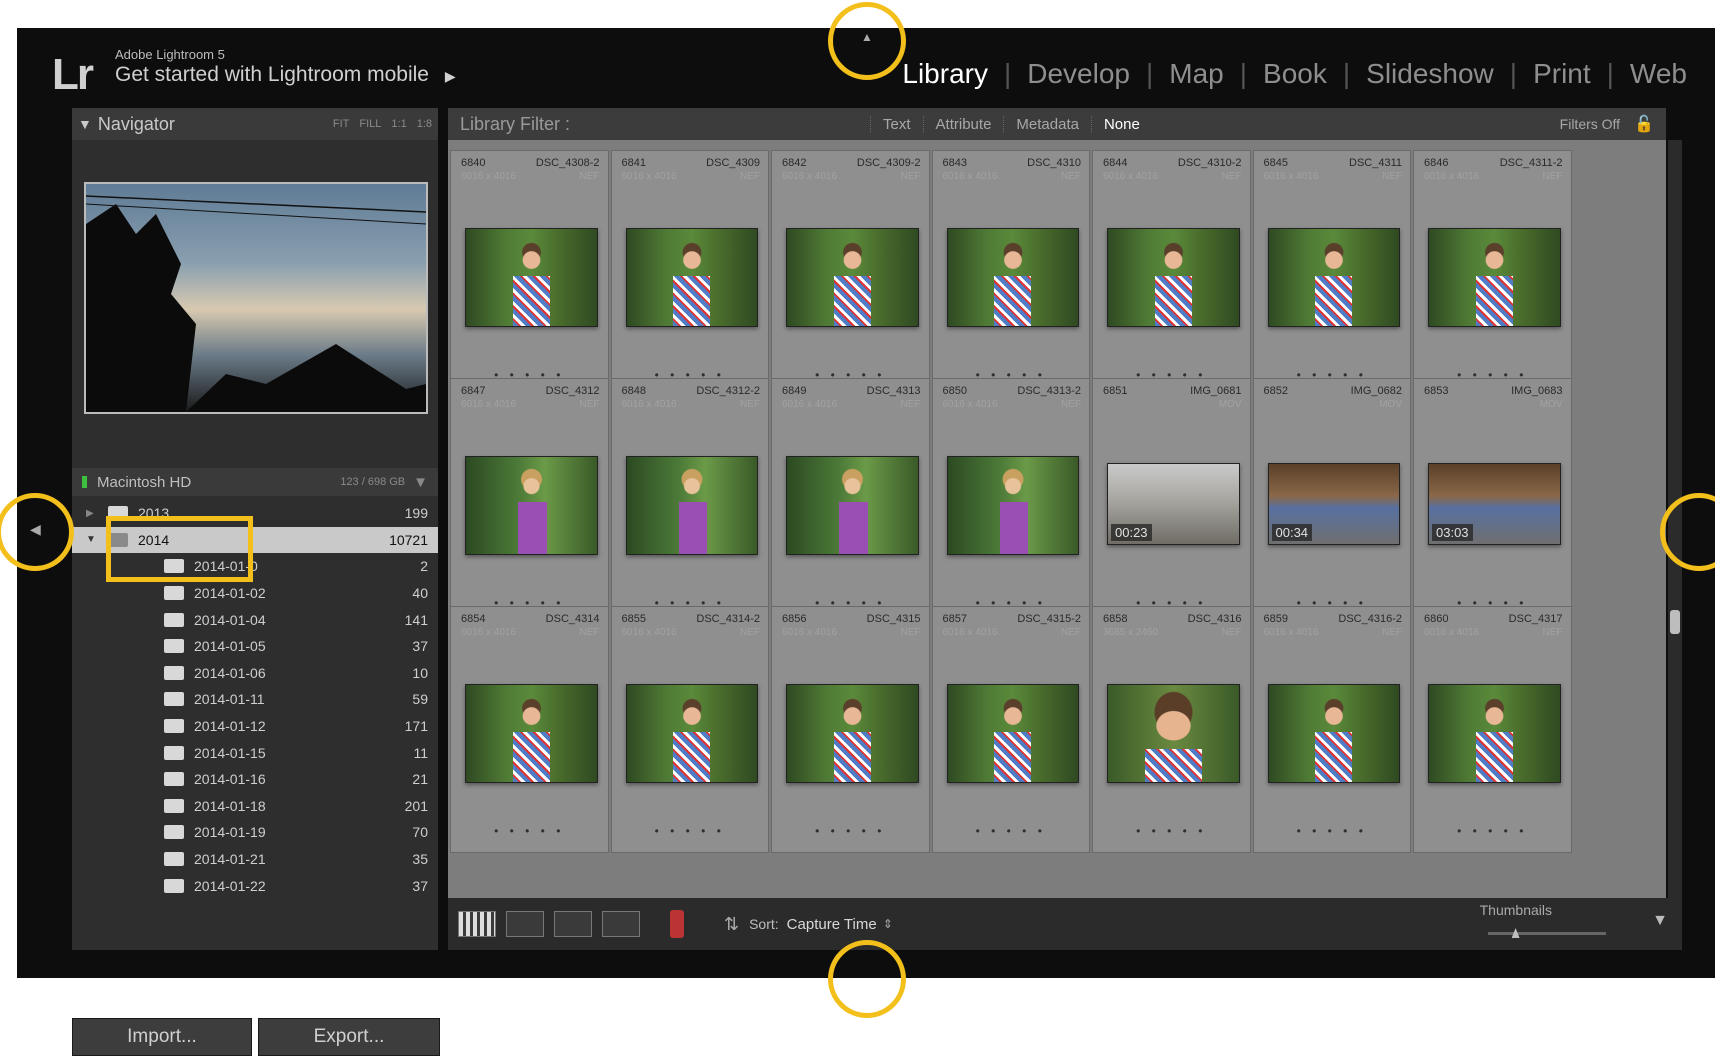 The height and width of the screenshot is (1056, 1715). Describe the element at coordinates (1121, 124) in the screenshot. I see `filter-none: None` at that location.